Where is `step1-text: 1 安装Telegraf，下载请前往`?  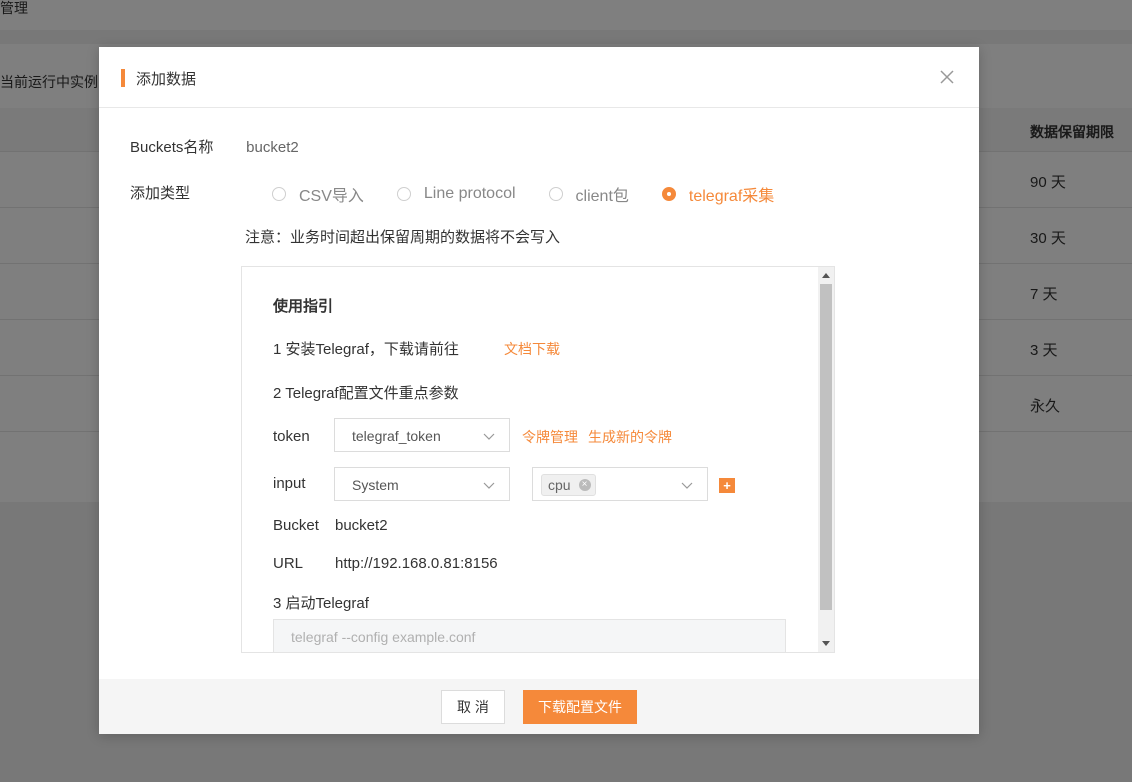 step1-text: 1 安装Telegraf，下载请前往 is located at coordinates (366, 349).